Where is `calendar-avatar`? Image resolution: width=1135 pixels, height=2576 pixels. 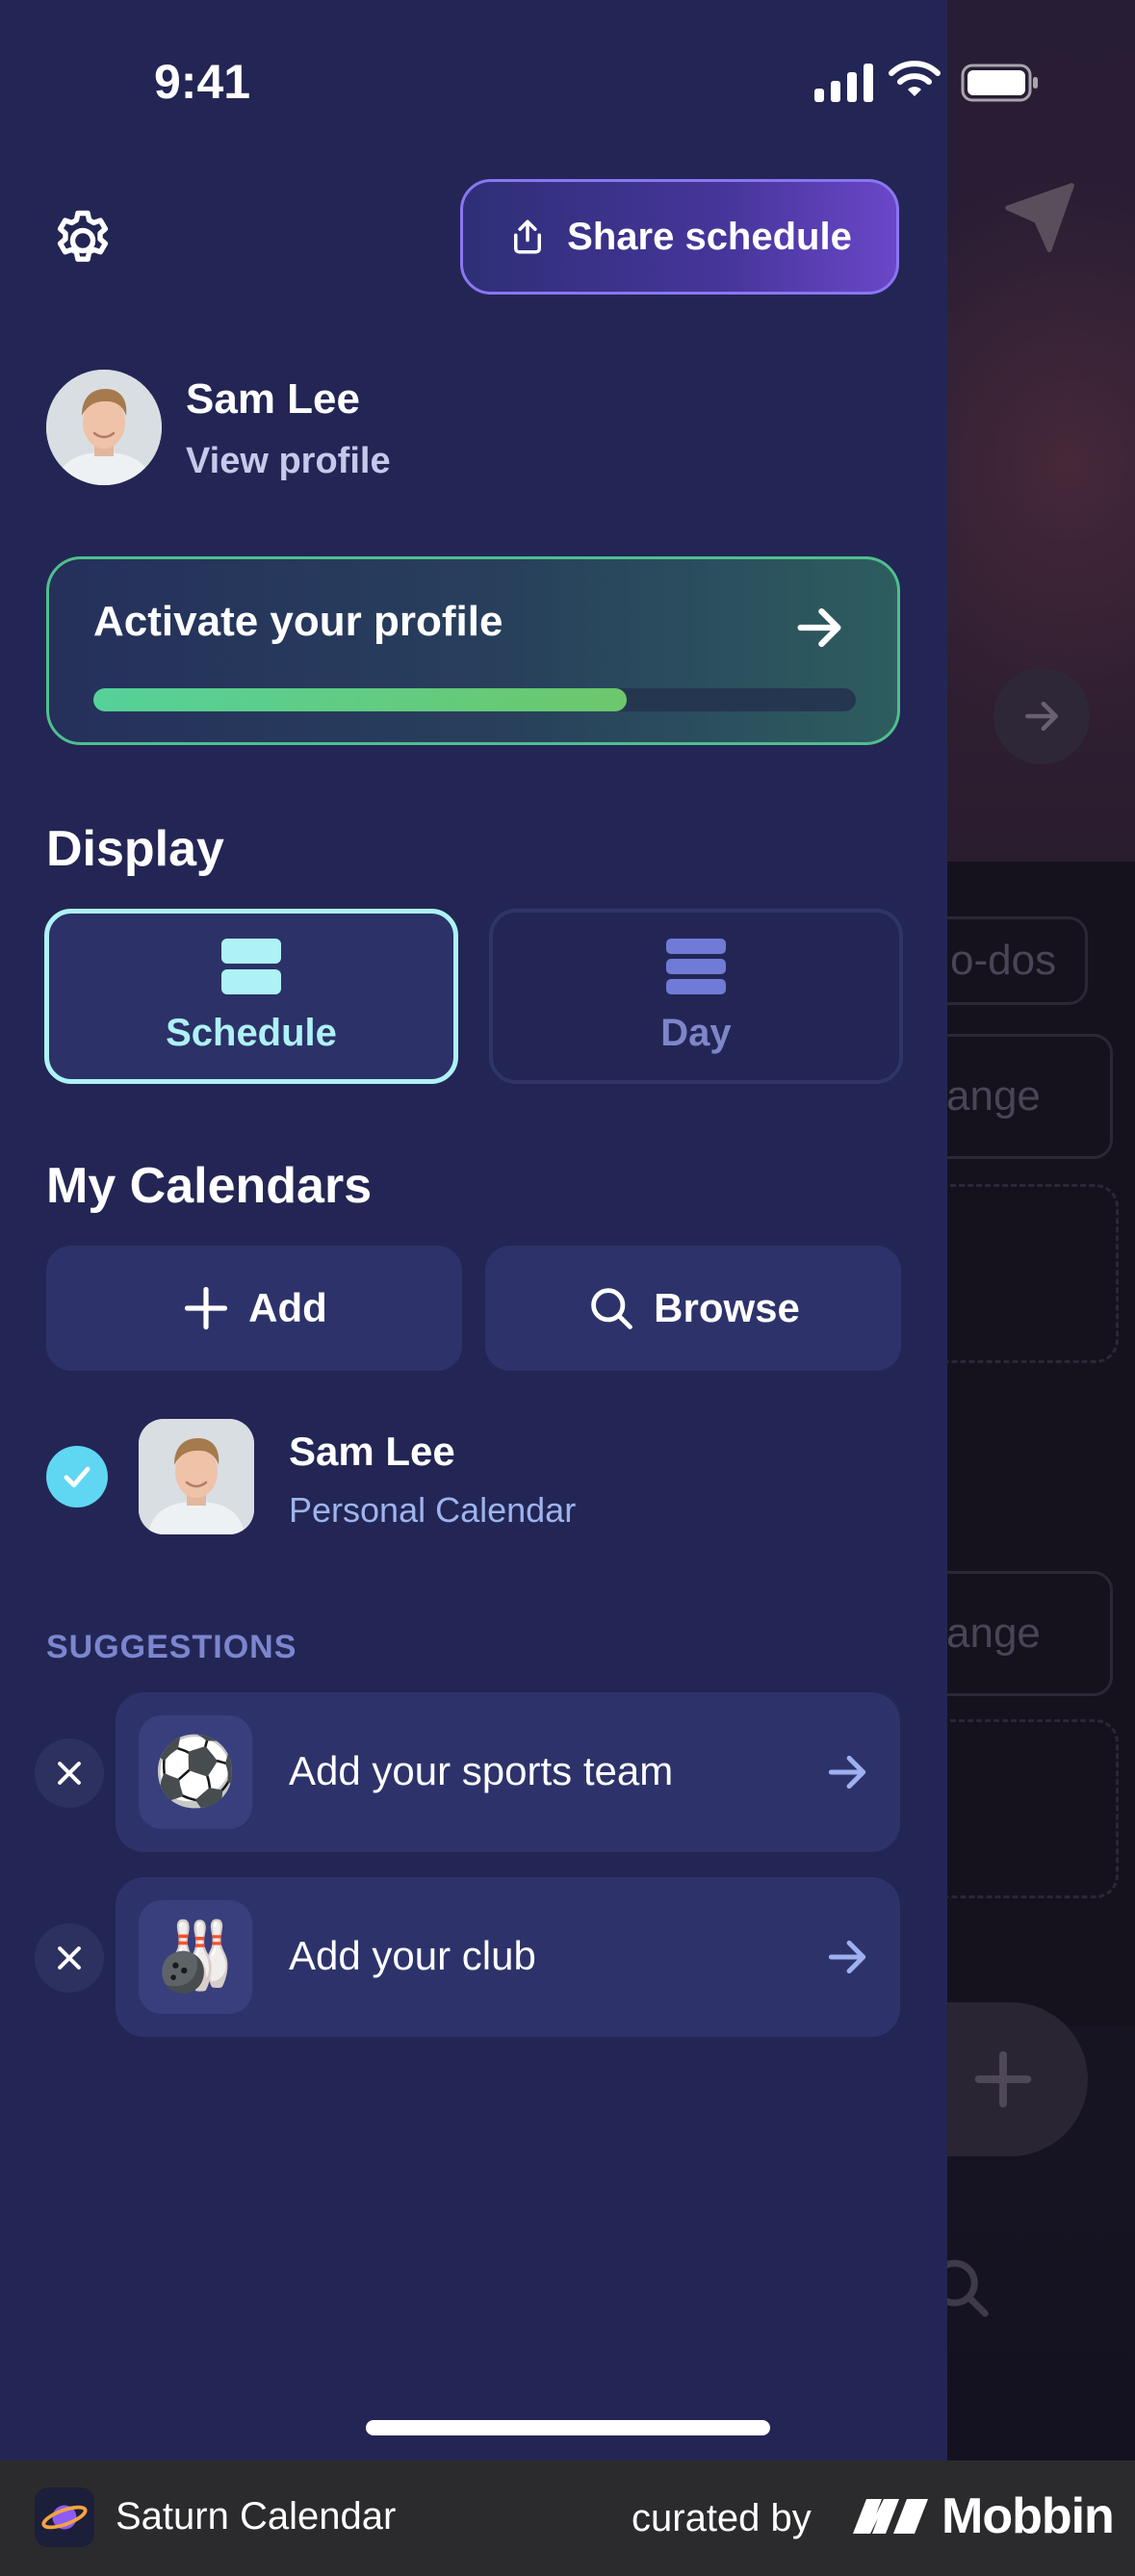 calendar-avatar is located at coordinates (196, 1477).